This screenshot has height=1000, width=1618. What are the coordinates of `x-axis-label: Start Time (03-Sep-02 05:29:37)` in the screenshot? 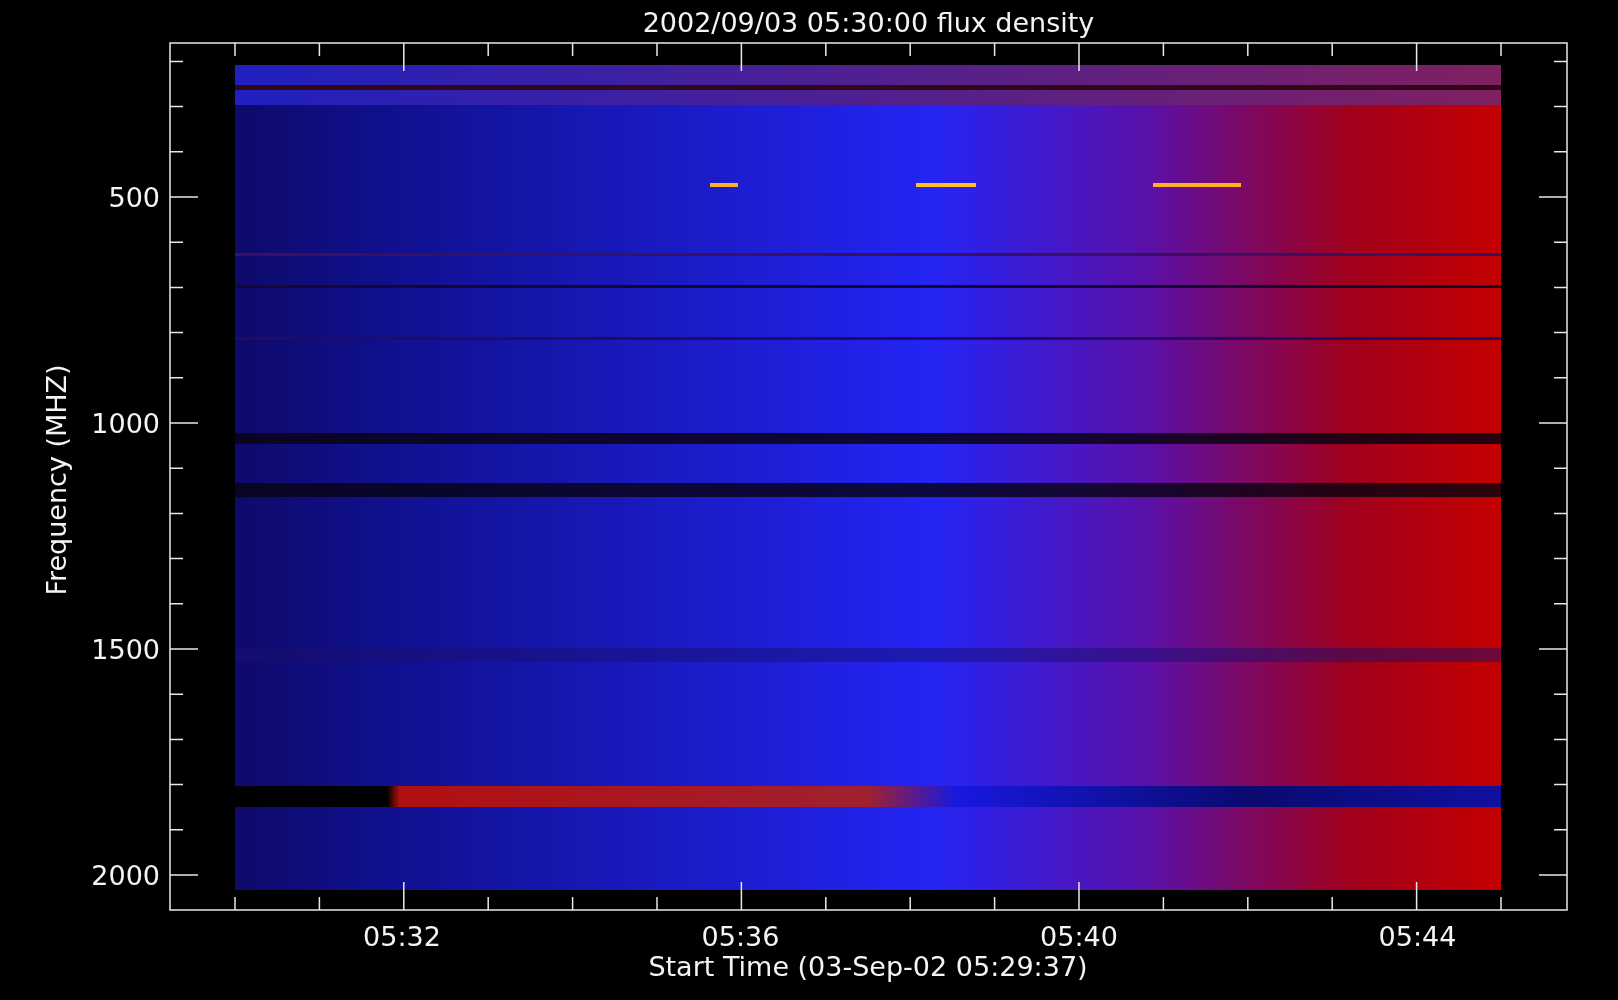 It's located at (868, 966).